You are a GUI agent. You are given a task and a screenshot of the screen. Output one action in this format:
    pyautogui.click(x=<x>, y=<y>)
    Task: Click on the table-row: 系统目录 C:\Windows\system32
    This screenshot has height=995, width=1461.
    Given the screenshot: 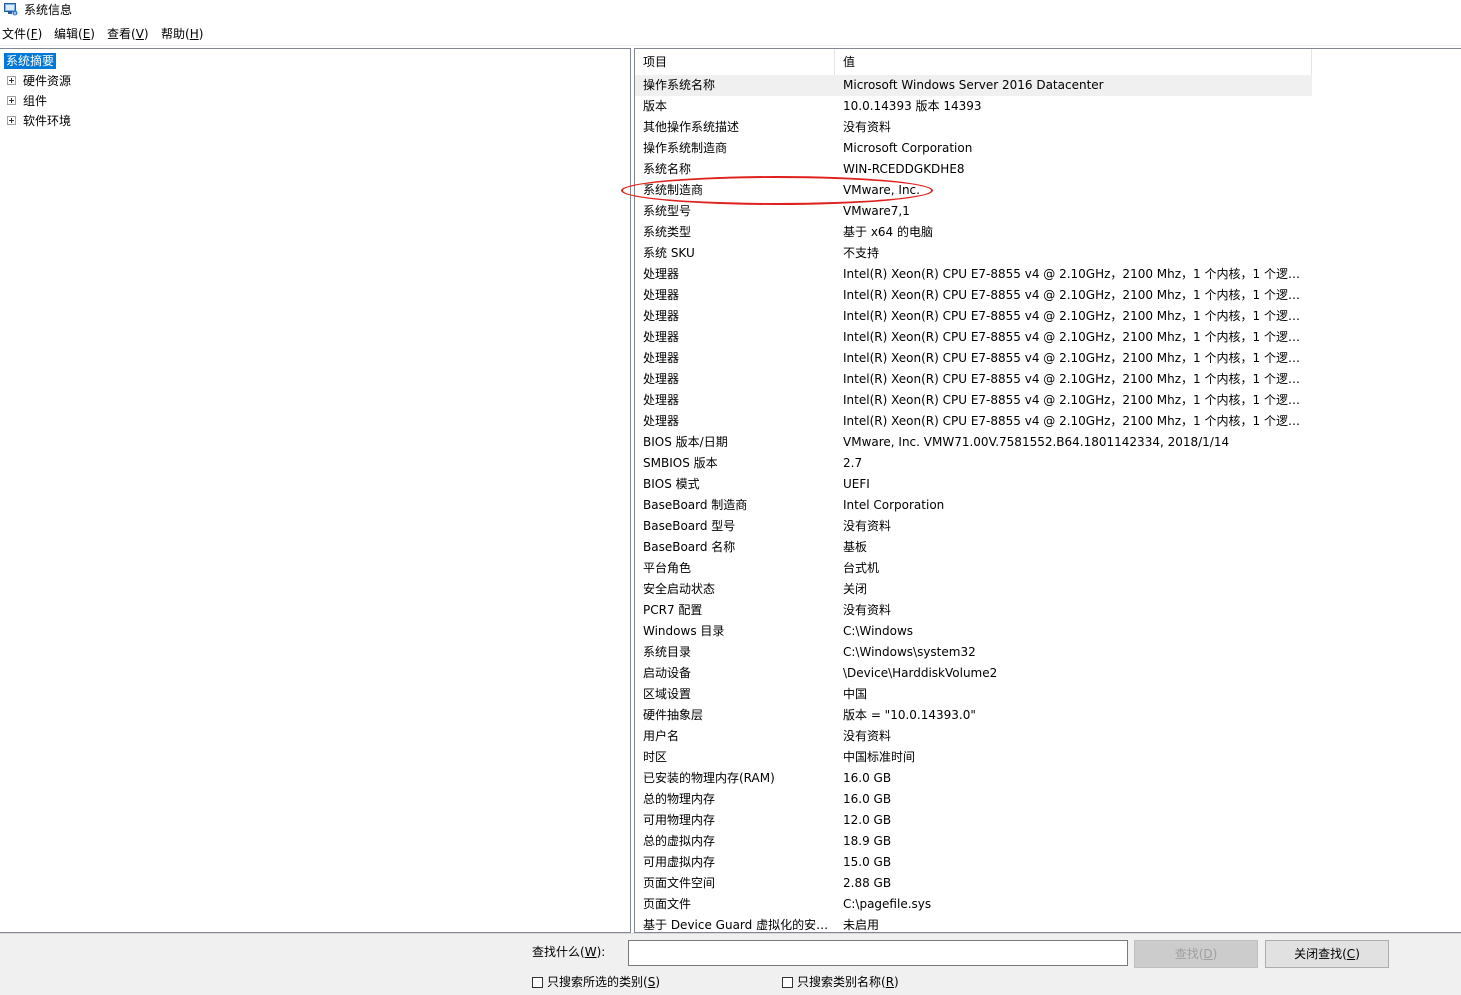 What is the action you would take?
    pyautogui.click(x=973, y=652)
    